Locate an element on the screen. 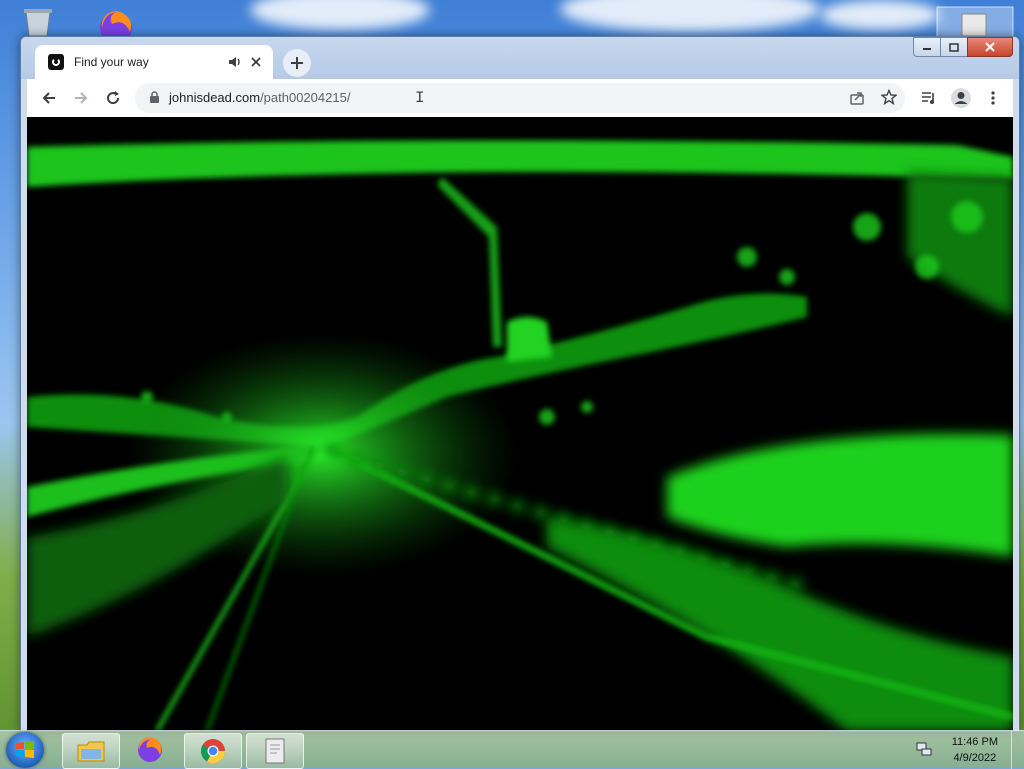  taskbar: 11:46 PM 4/9/2022 is located at coordinates (512, 749).